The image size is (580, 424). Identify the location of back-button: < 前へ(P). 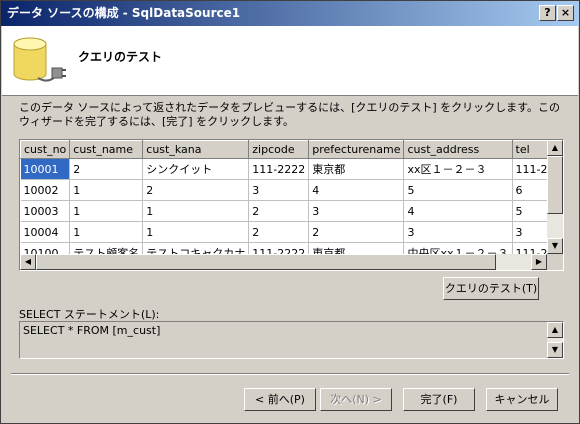
(280, 399).